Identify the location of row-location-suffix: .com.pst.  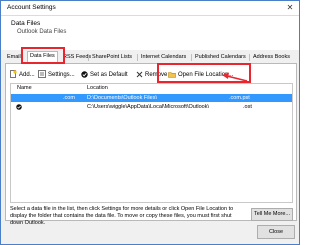
(239, 98).